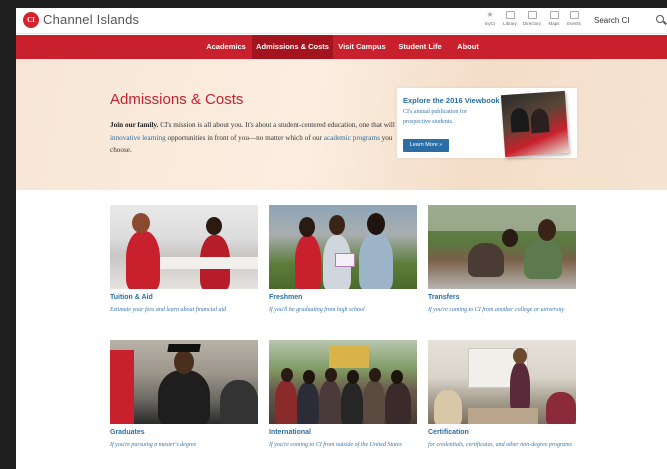 This screenshot has width=667, height=469. I want to click on maps-icon, so click(554, 15).